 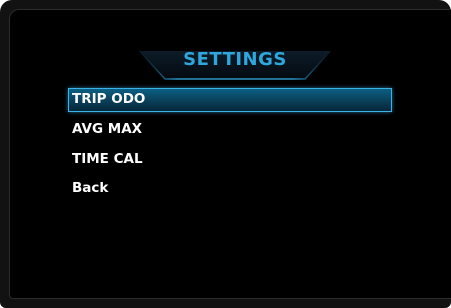 What do you see at coordinates (107, 159) in the screenshot?
I see `menu-item-label: TIME CAL` at bounding box center [107, 159].